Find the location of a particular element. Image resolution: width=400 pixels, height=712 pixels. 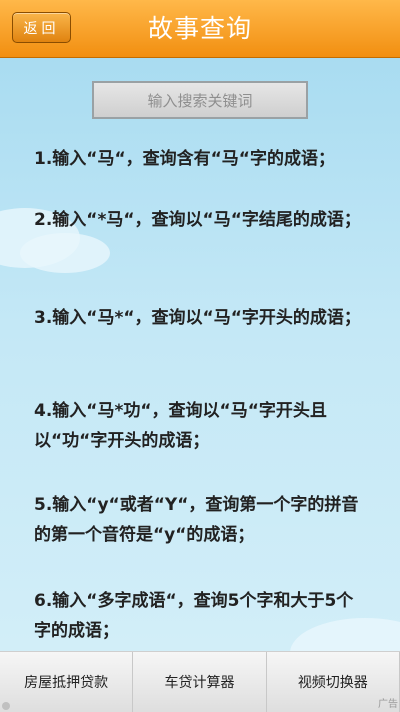

bottom-tab-bar: 房屋抵押贷款 车贷计算器 视频切换器 广告 is located at coordinates (200, 681).